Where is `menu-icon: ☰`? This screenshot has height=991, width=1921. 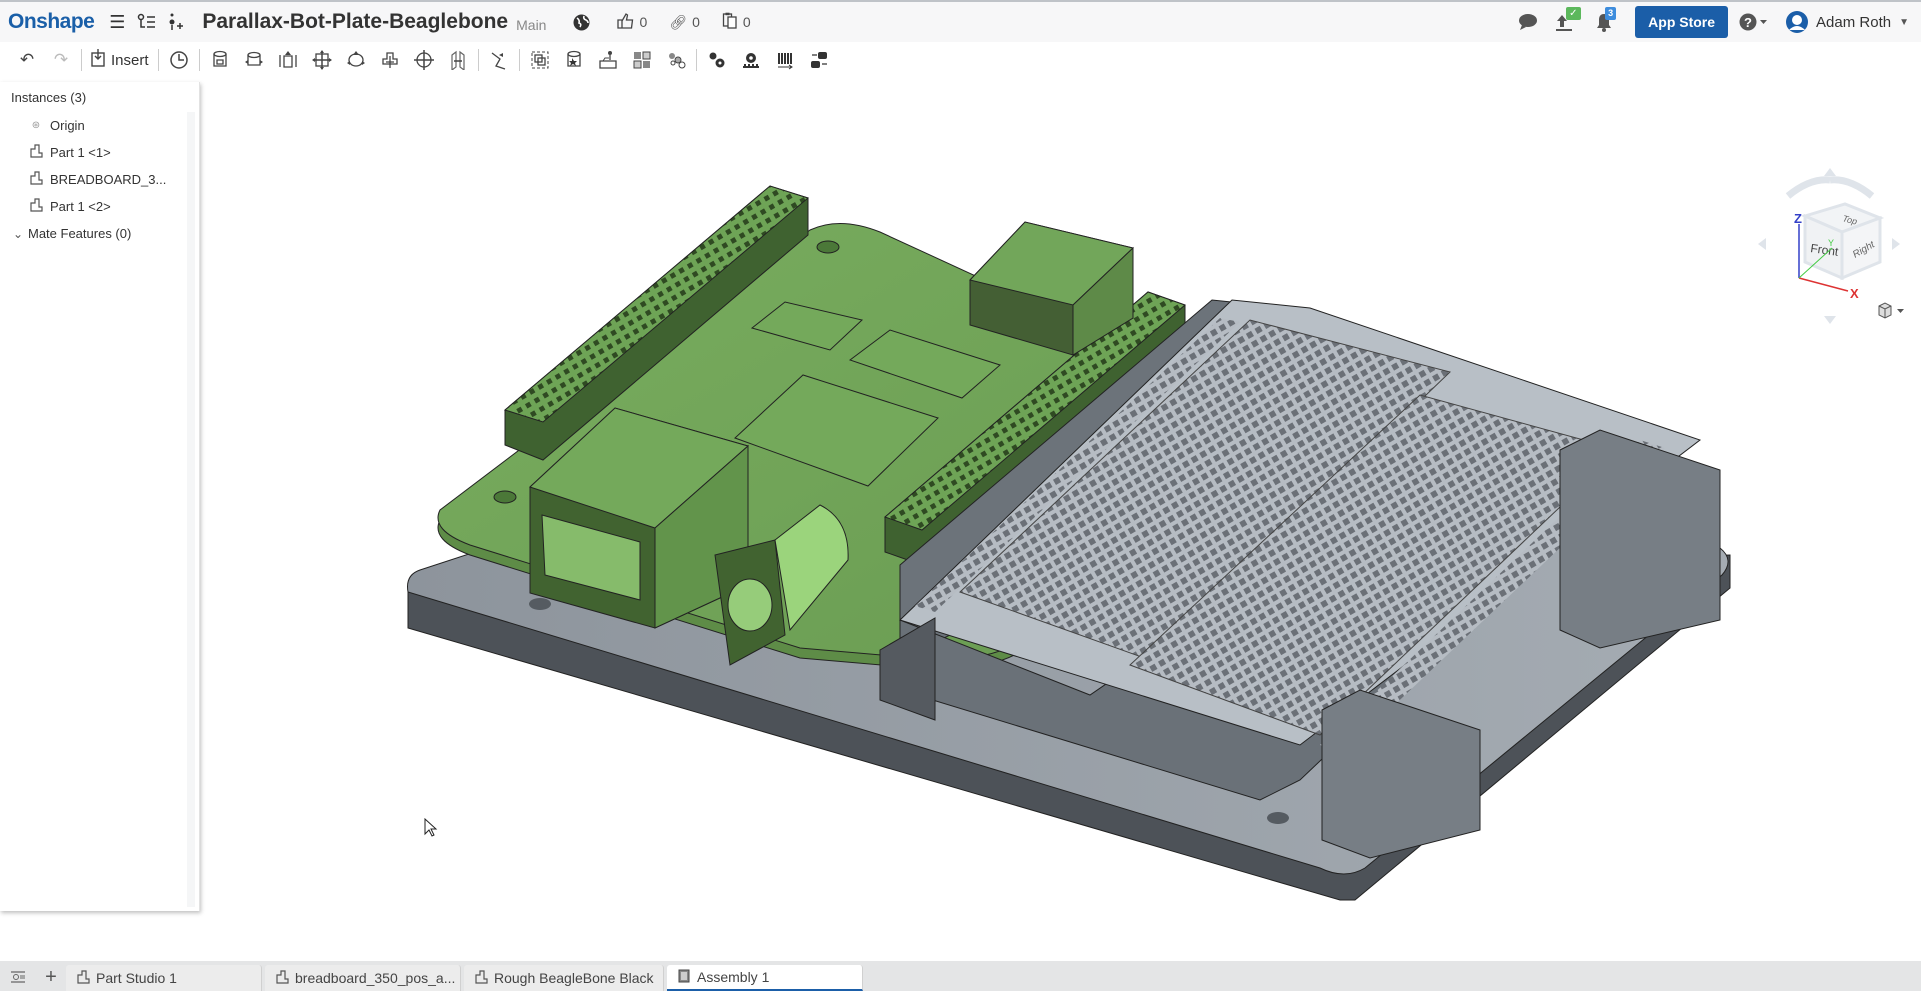 menu-icon: ☰ is located at coordinates (117, 22).